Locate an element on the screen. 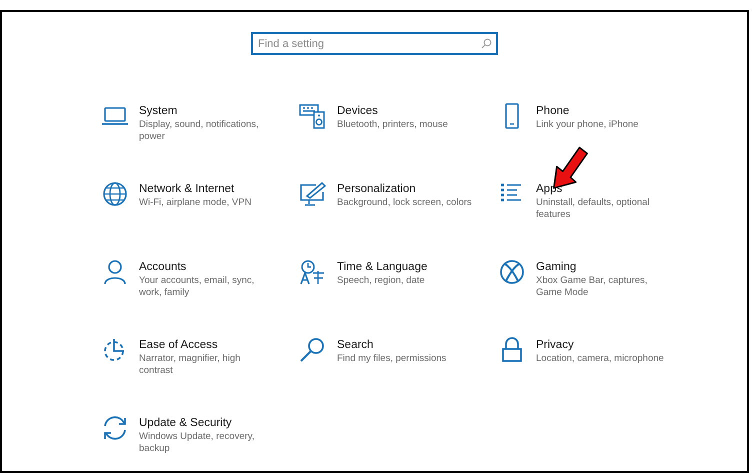 This screenshot has height=475, width=754. category-link: Update & Security is located at coordinates (205, 423).